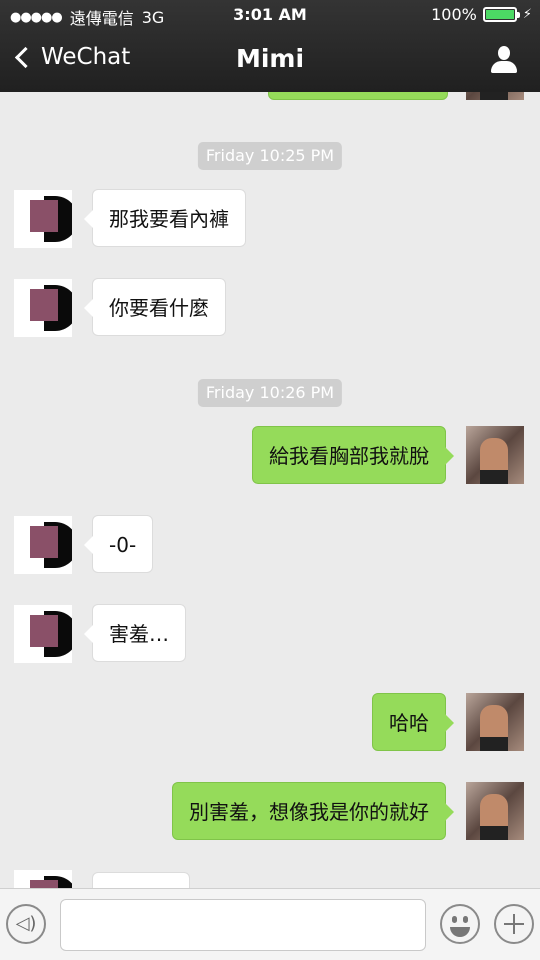 Image resolution: width=540 pixels, height=960 pixels. I want to click on message-bubble-incoming: -0-, so click(118, 544).